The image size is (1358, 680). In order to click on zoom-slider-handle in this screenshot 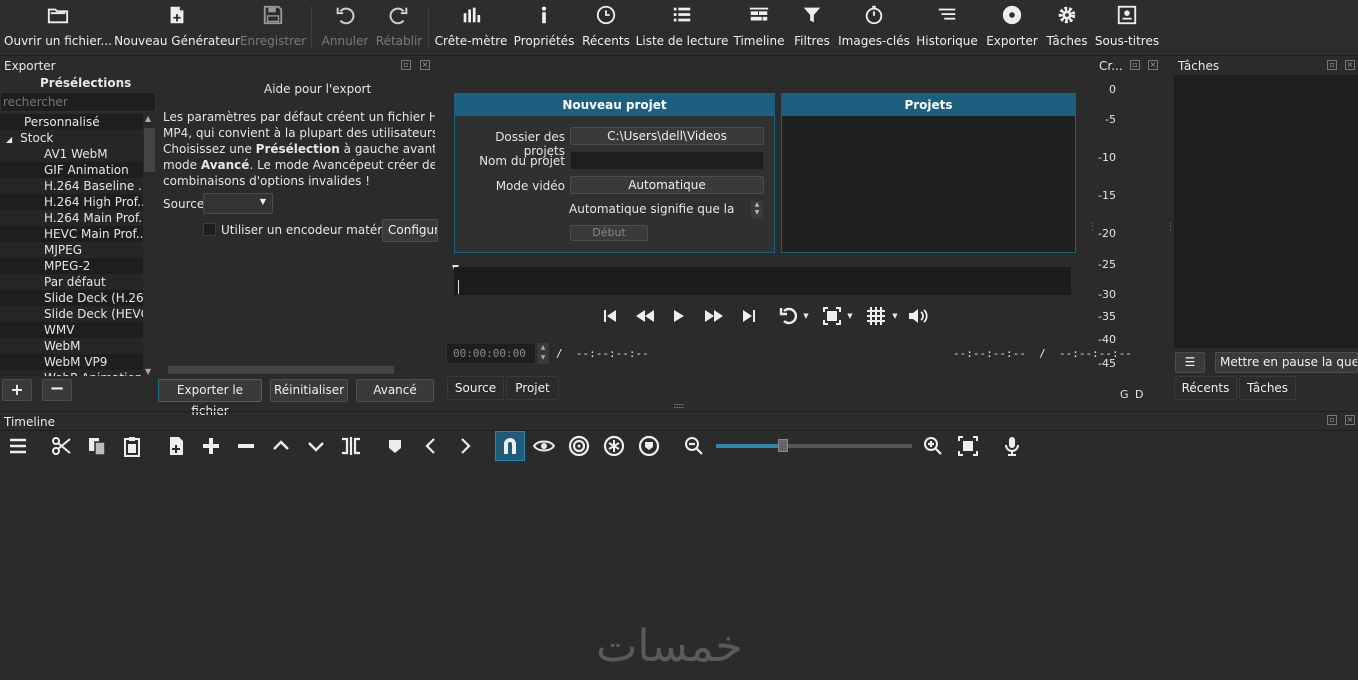, I will do `click(783, 445)`.